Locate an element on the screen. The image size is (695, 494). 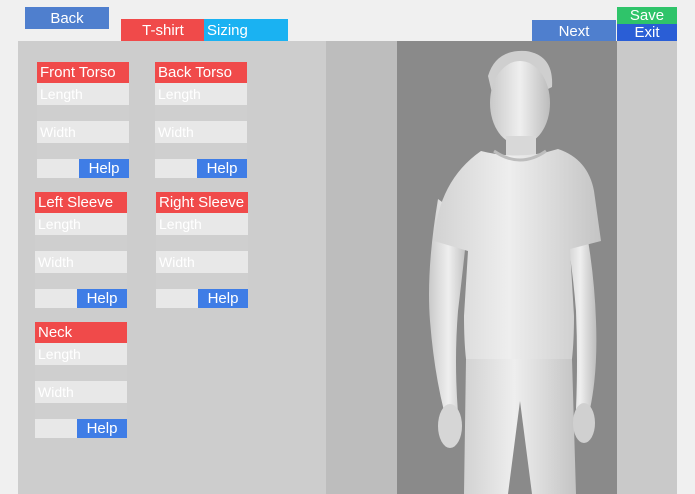
back-button: Back is located at coordinates (67, 18).